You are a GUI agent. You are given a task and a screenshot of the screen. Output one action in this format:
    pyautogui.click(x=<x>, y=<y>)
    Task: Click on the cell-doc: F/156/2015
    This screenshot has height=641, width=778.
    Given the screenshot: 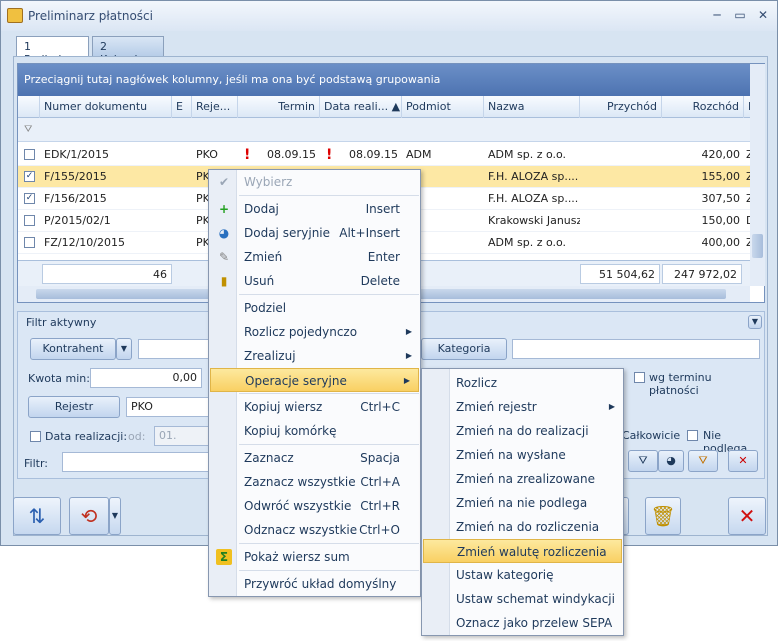 What is the action you would take?
    pyautogui.click(x=75, y=198)
    